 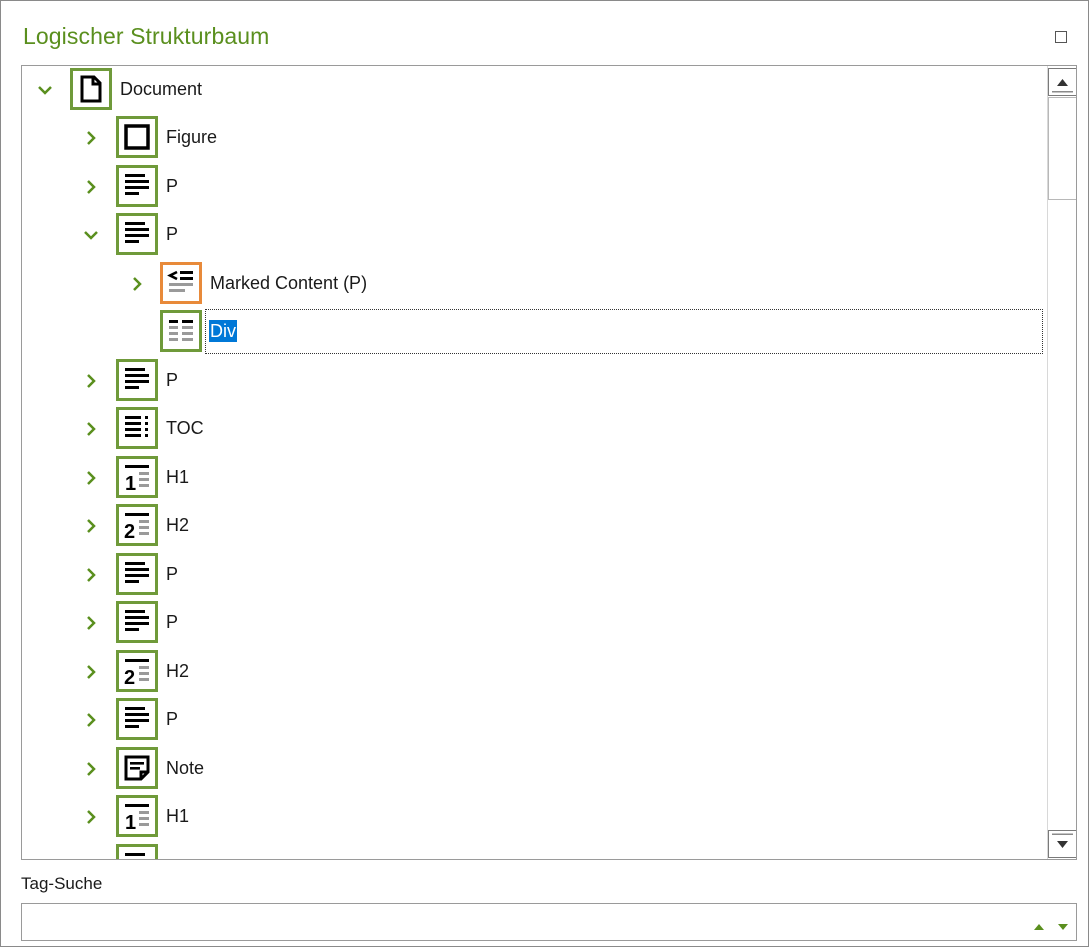 I want to click on div-icon, so click(x=181, y=331).